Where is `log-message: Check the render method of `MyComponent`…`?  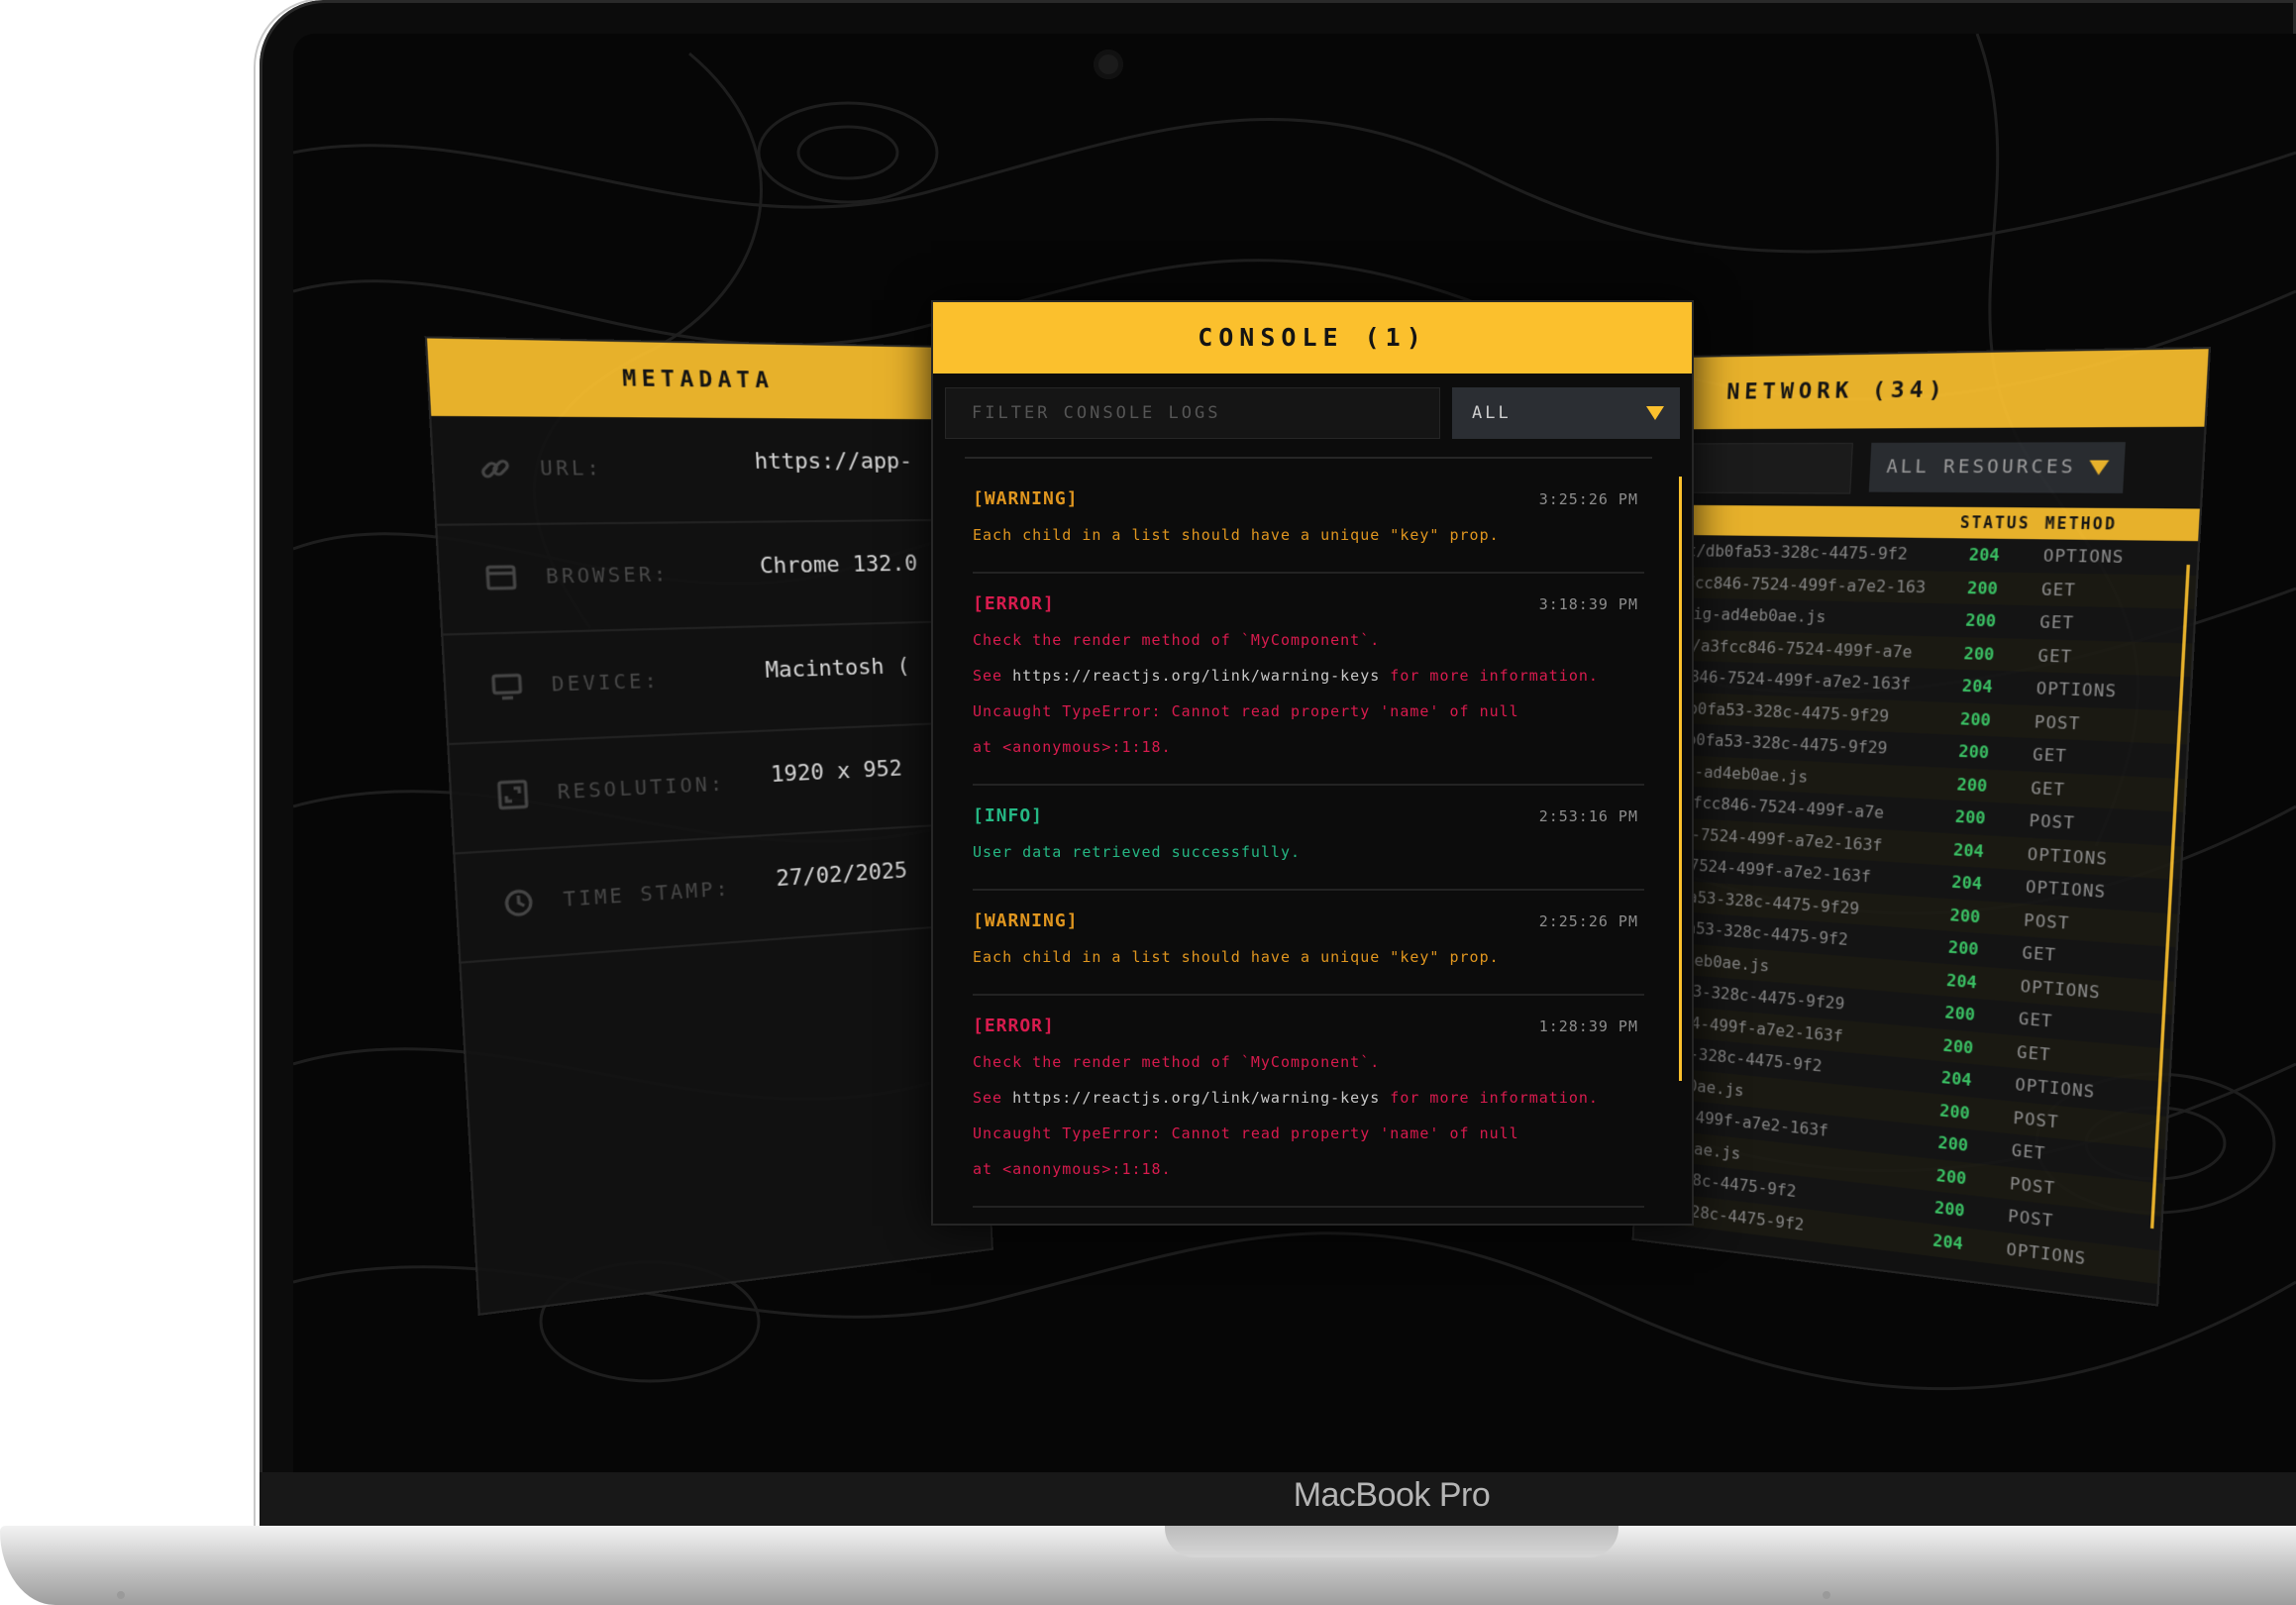
log-message: Check the render method of `MyComponent`… is located at coordinates (1177, 640).